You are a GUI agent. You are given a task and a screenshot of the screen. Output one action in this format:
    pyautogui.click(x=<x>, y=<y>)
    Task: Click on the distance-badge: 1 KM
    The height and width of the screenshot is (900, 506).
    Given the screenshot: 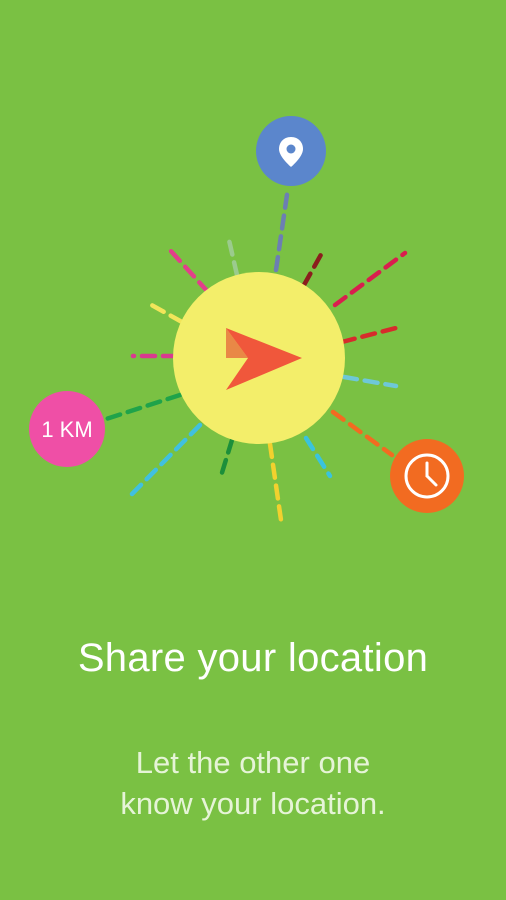 What is the action you would take?
    pyautogui.click(x=67, y=429)
    